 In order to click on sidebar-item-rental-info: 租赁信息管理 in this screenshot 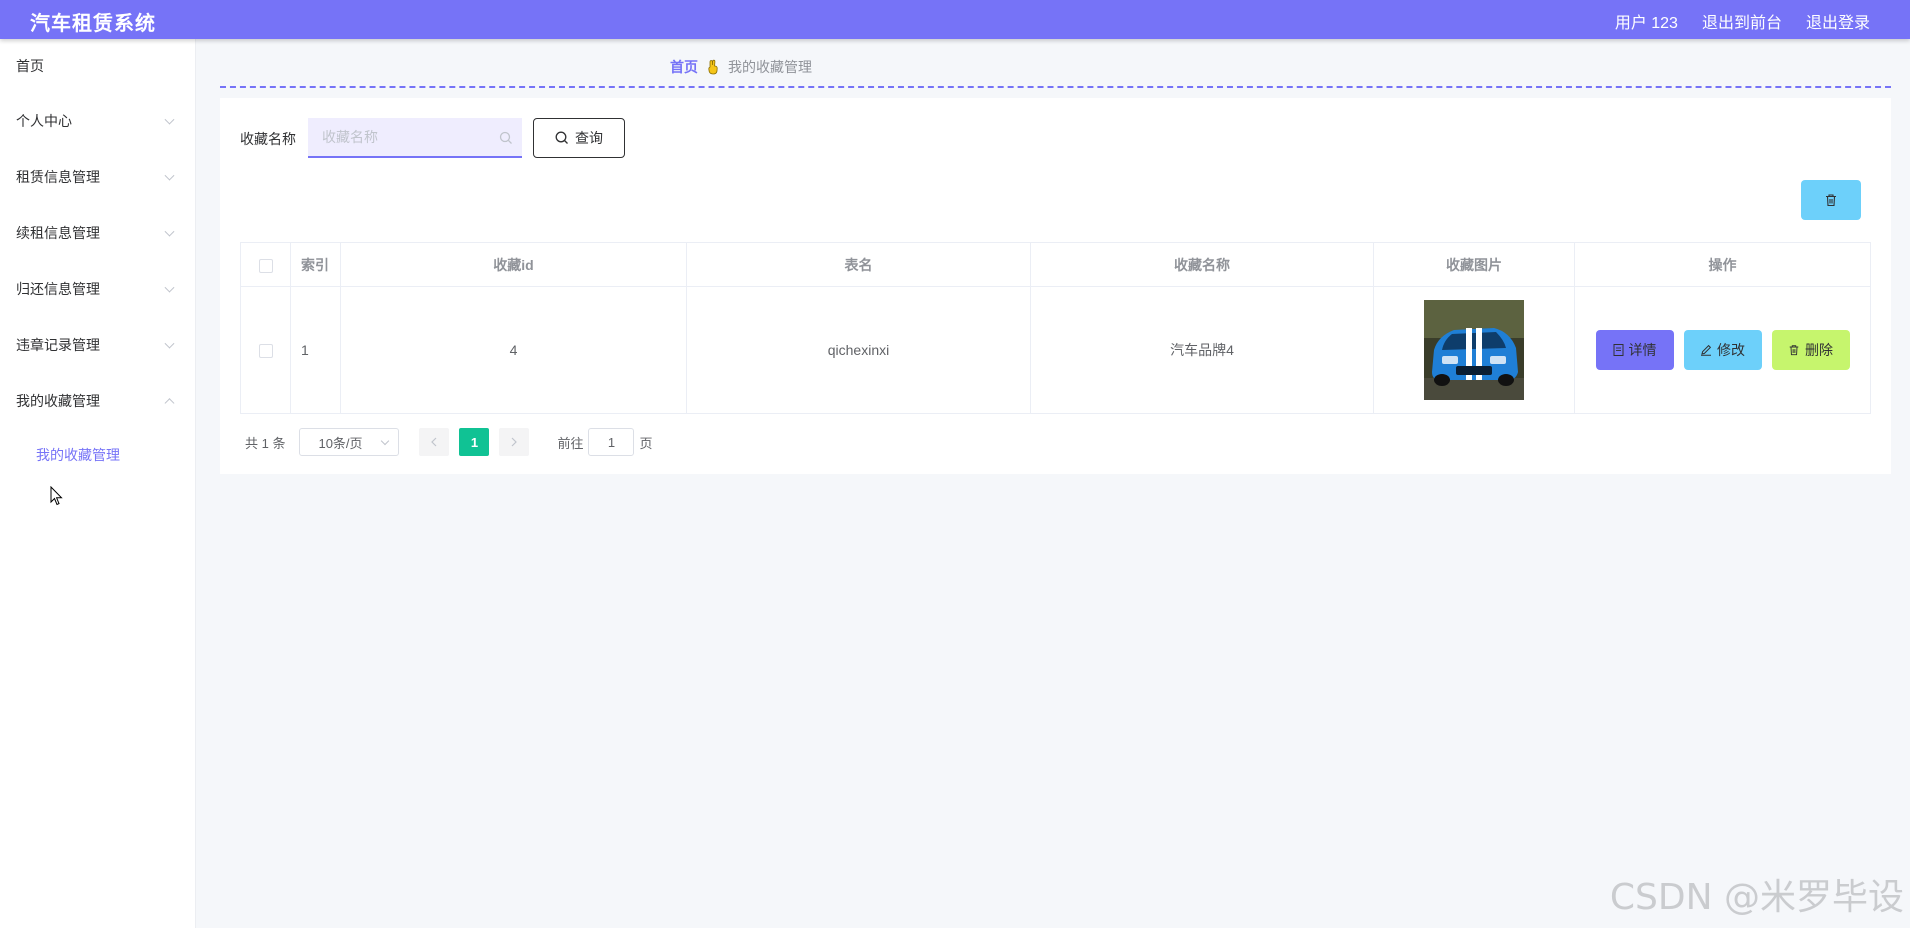, I will do `click(97, 177)`.